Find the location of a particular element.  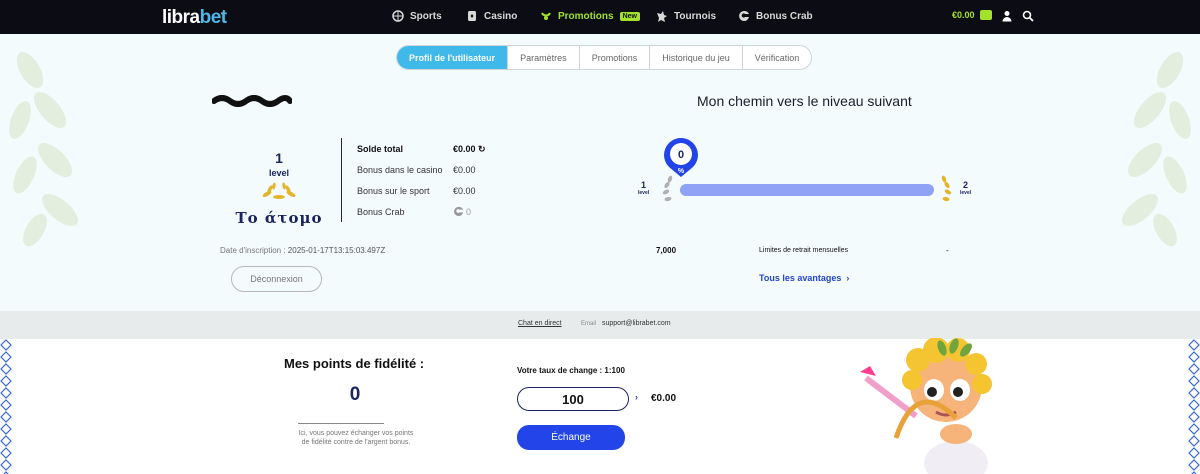

marker-symbol: % is located at coordinates (681, 171).